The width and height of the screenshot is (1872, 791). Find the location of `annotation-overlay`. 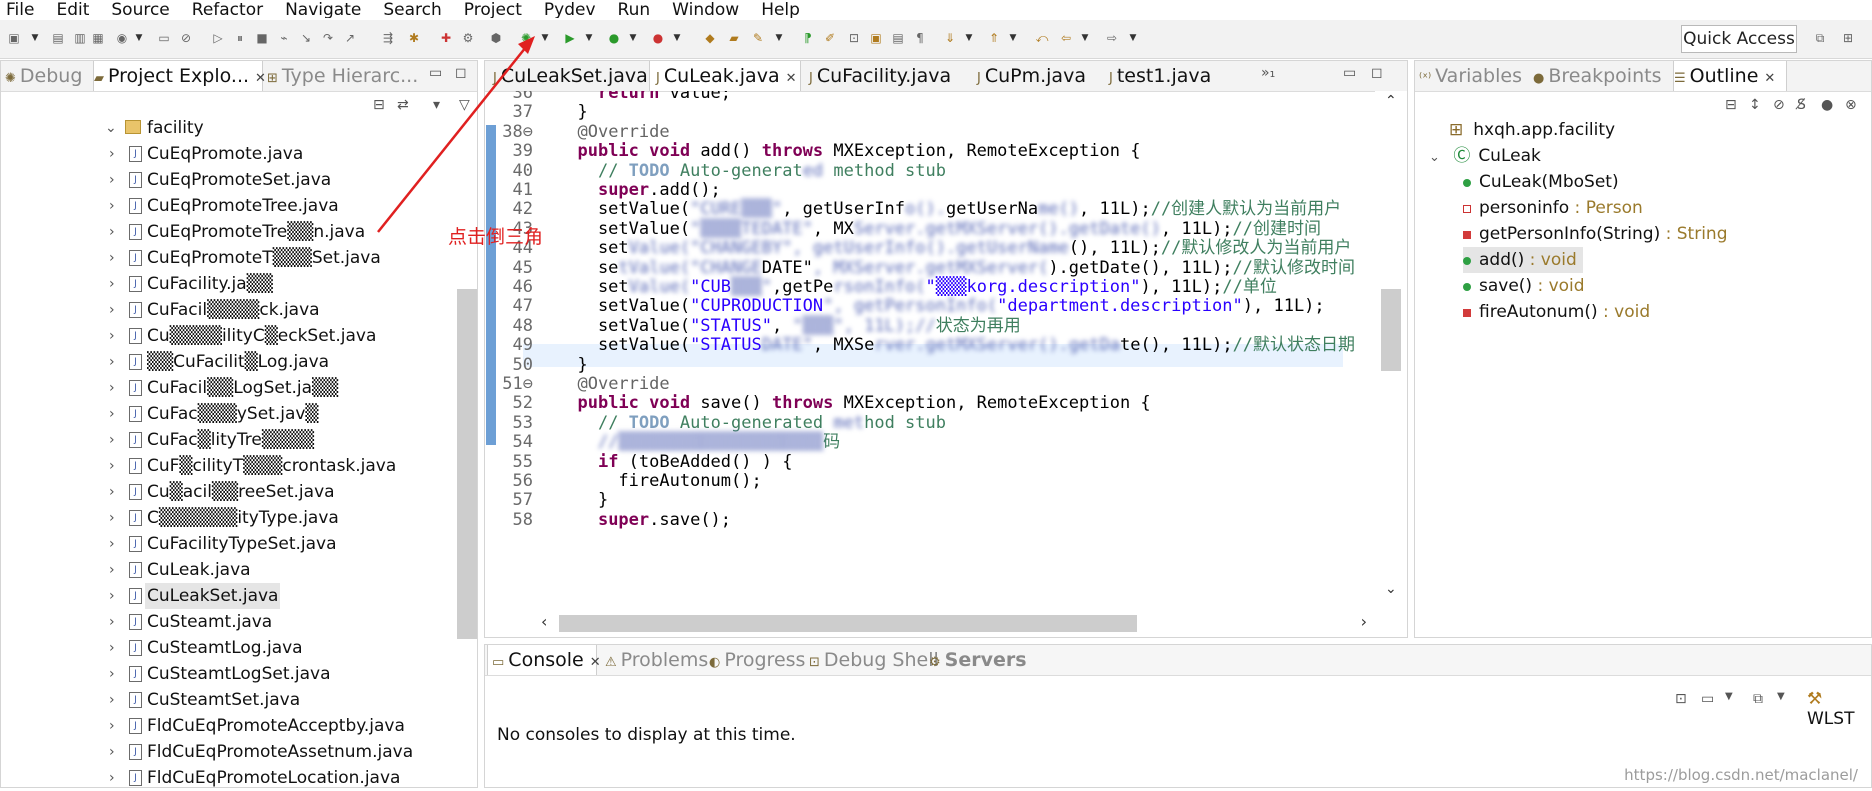

annotation-overlay is located at coordinates (456, 134).